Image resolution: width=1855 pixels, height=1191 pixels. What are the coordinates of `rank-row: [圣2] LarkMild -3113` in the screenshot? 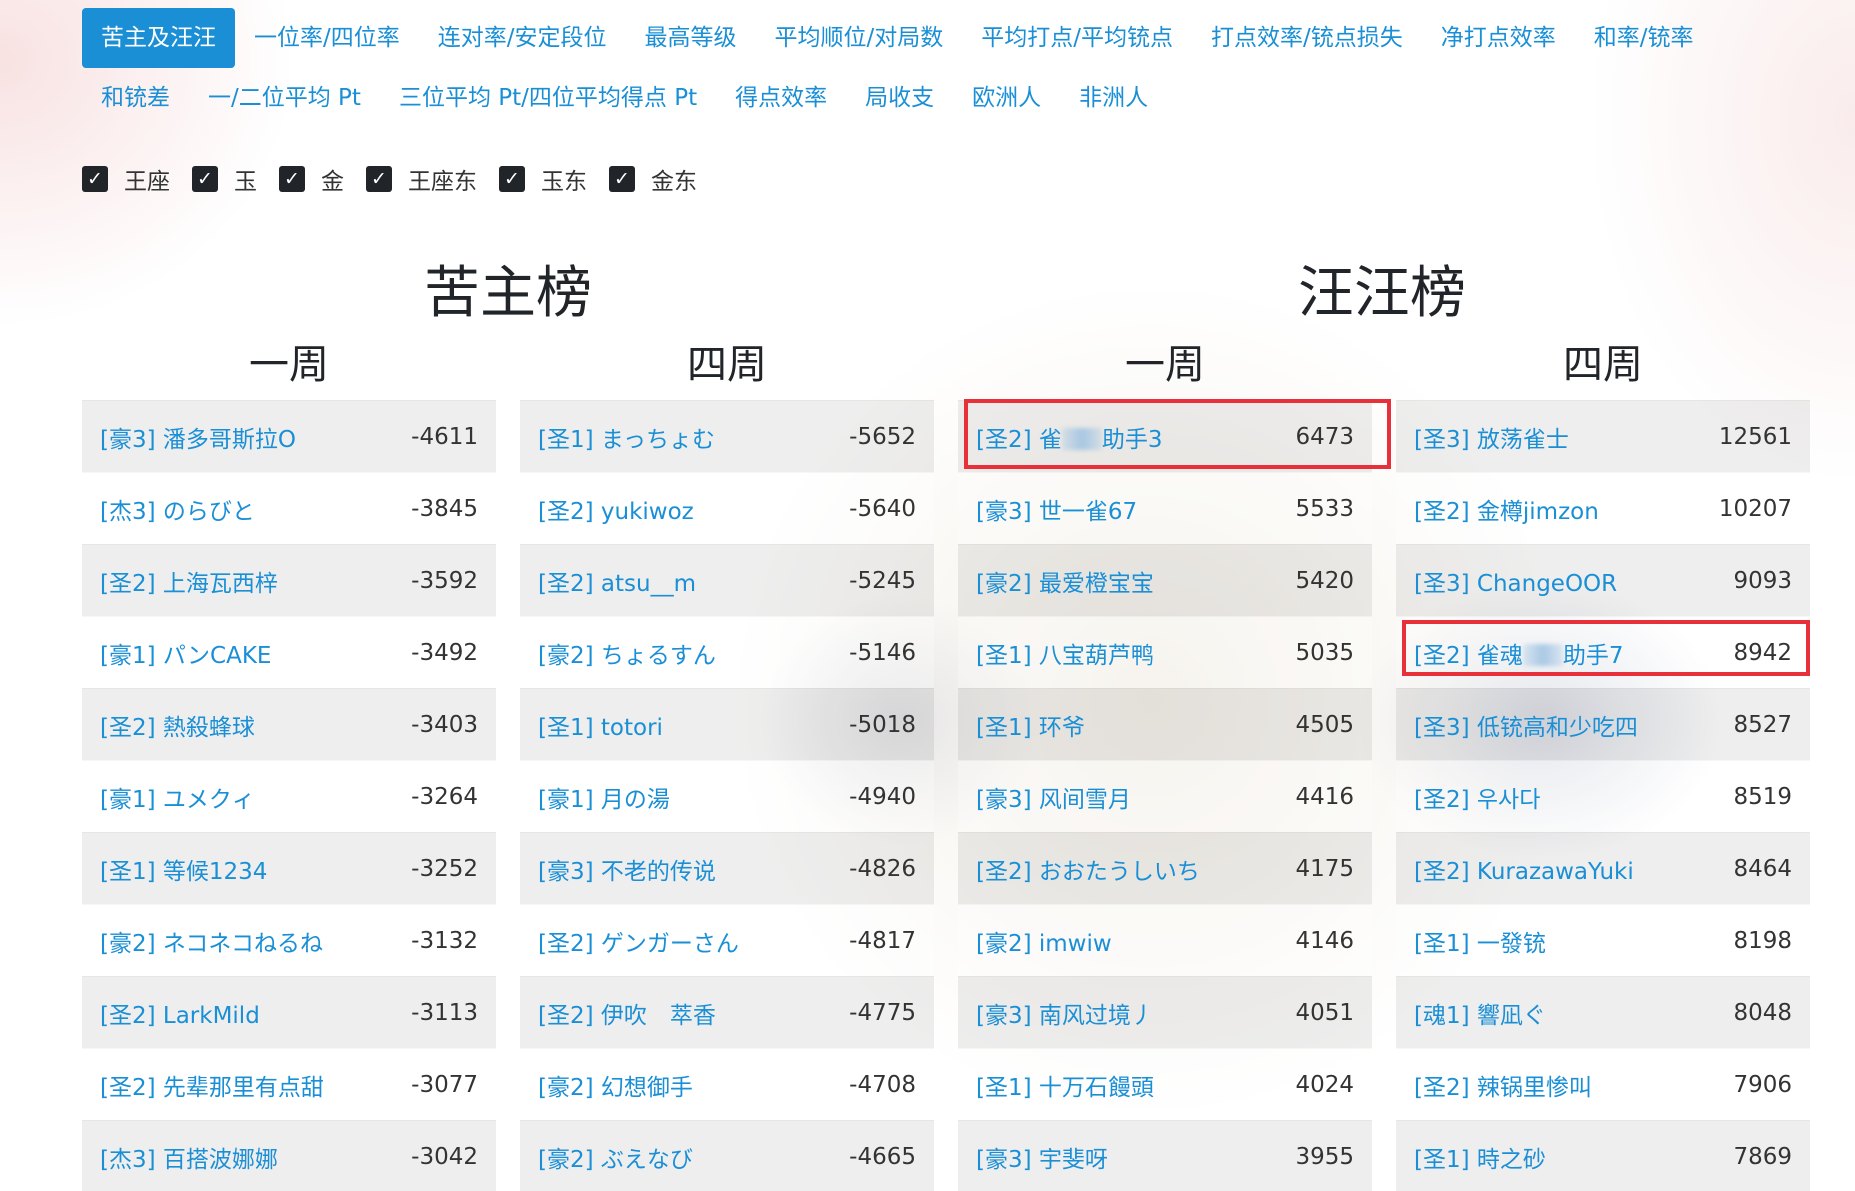 It's located at (289, 1012).